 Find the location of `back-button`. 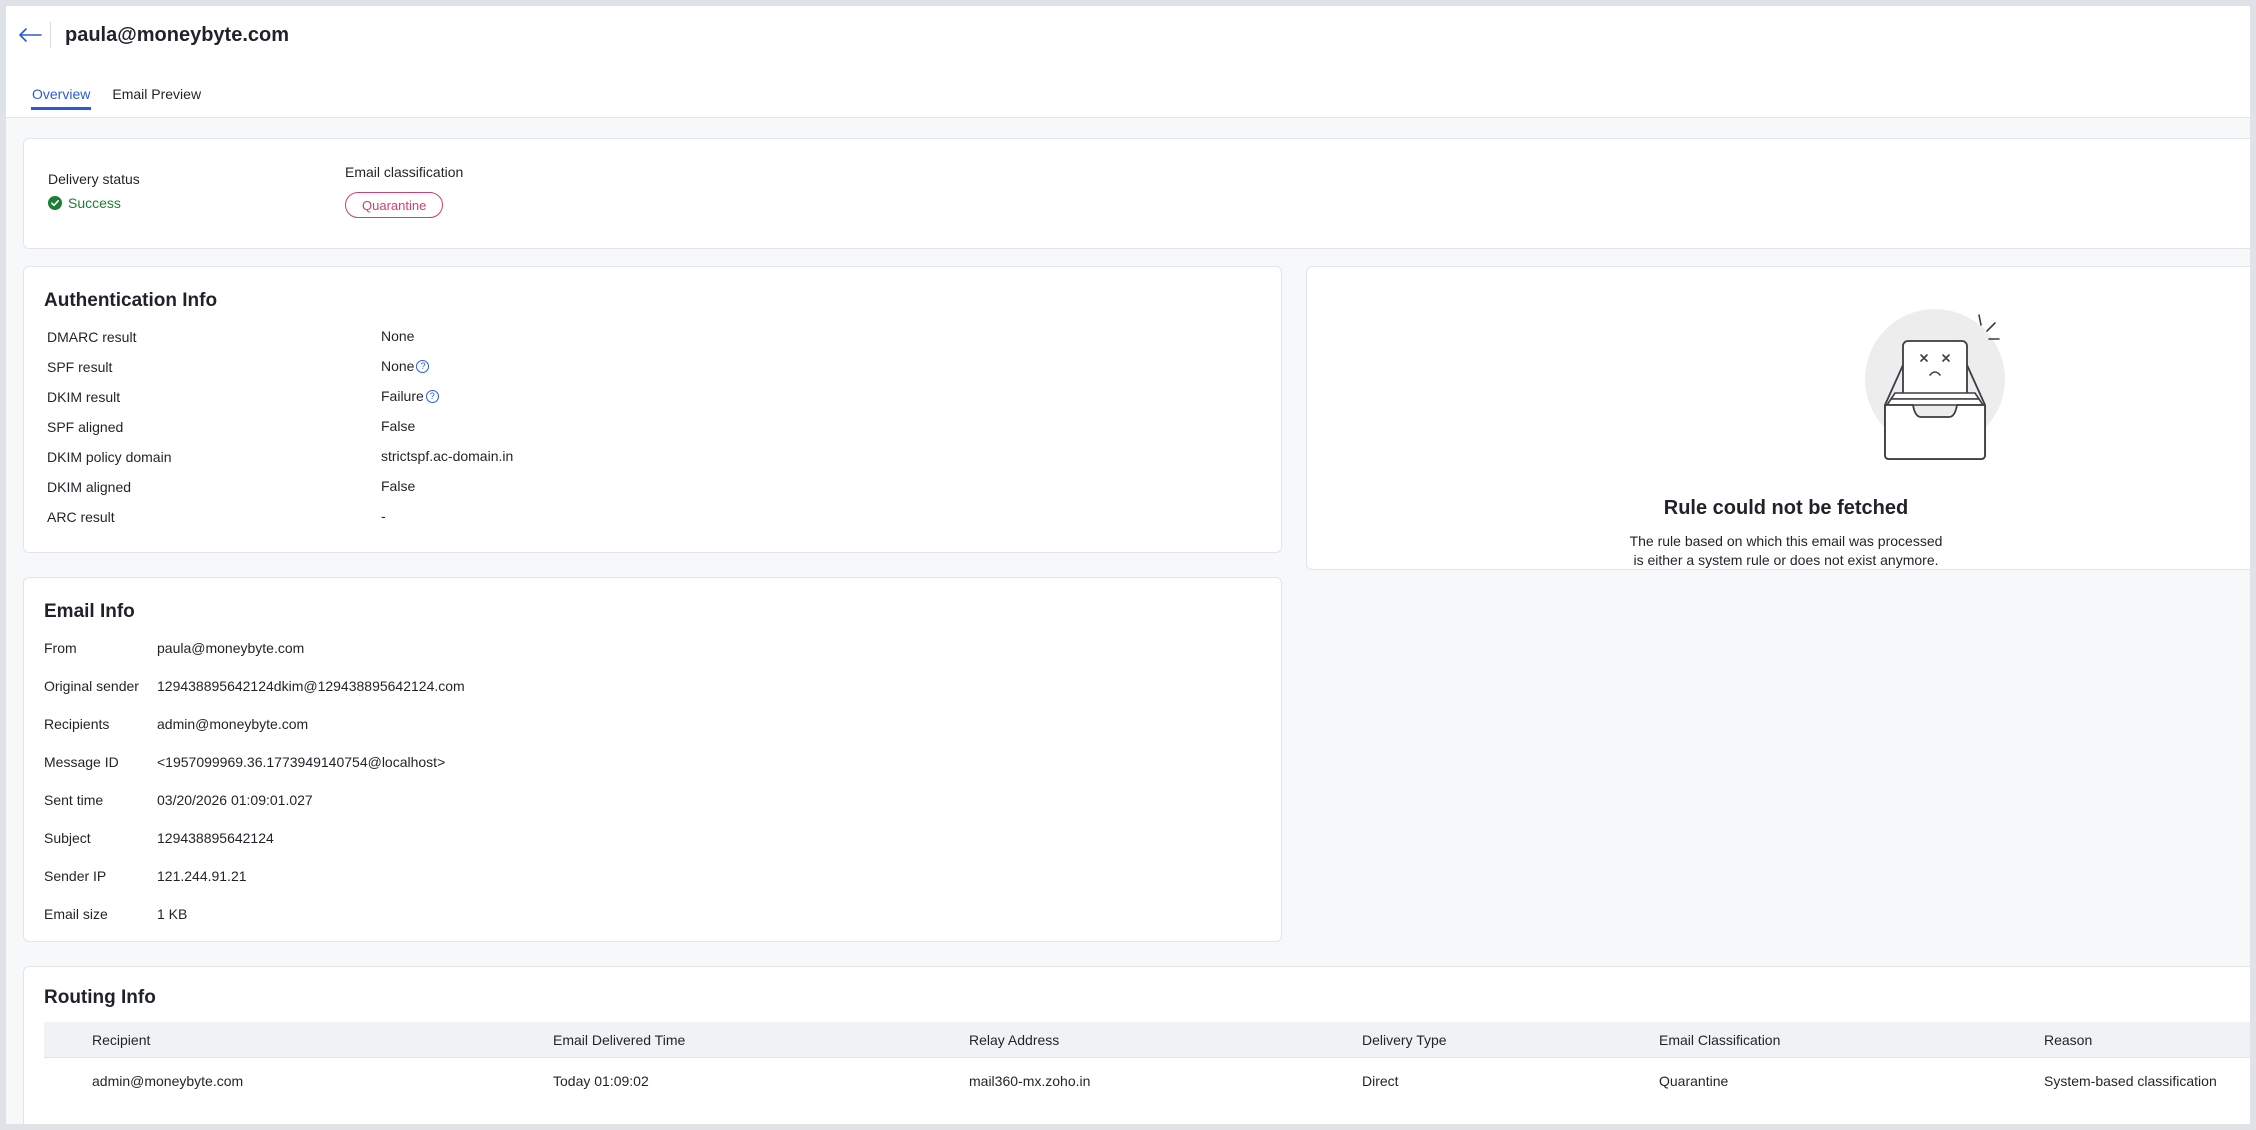

back-button is located at coordinates (30, 35).